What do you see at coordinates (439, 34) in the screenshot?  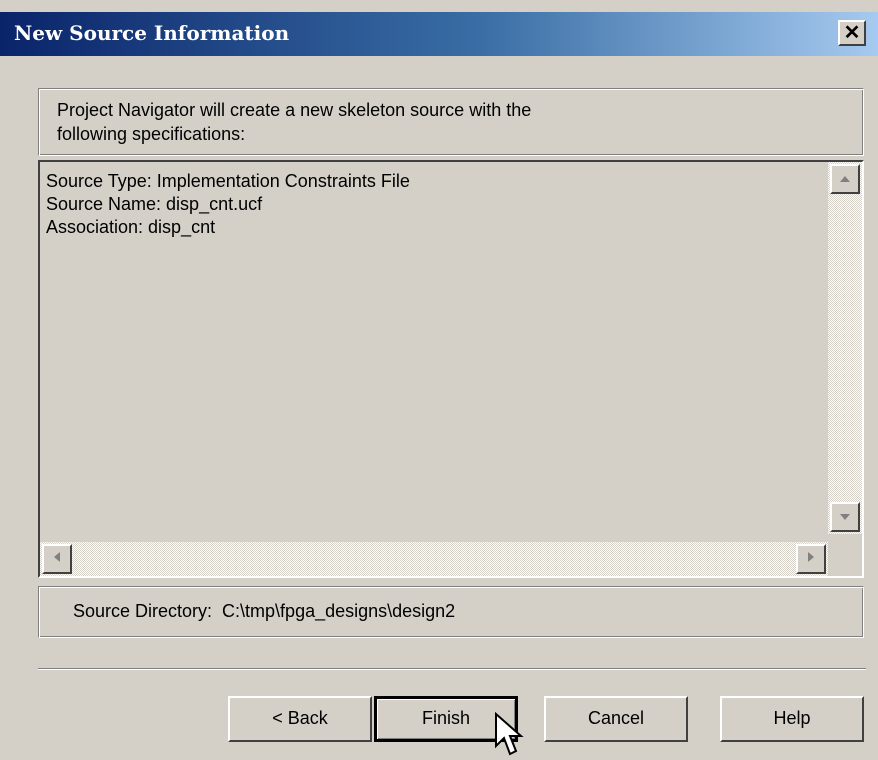 I see `title-bar: New Source Information ✕` at bounding box center [439, 34].